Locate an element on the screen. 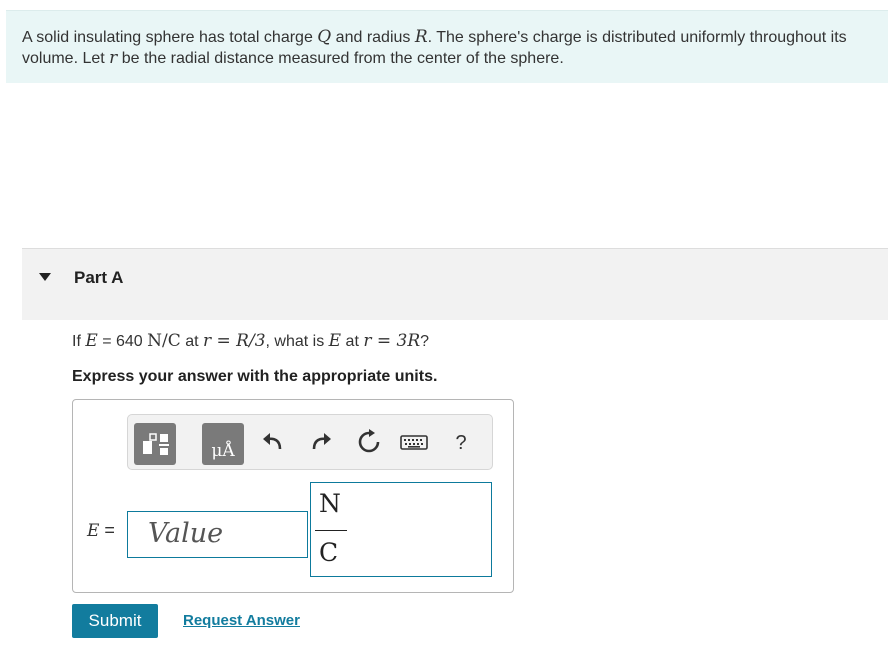 The image size is (888, 653). help-icon: ? is located at coordinates (461, 442).